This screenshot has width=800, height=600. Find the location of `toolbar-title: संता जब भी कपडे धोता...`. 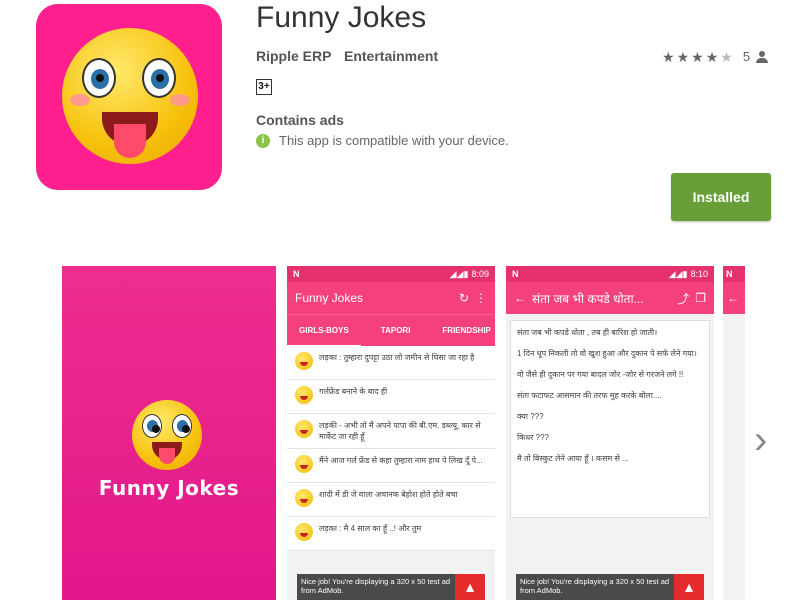

toolbar-title: संता जब भी कपडे धोता... is located at coordinates (588, 298).